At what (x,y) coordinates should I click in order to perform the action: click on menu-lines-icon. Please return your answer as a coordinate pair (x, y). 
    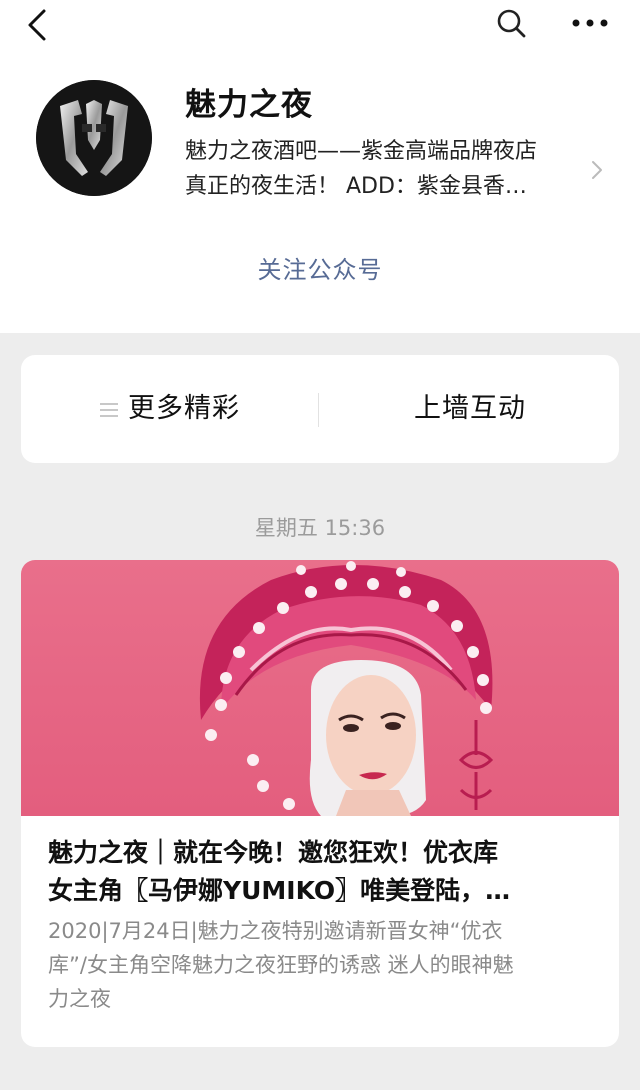
    Looking at the image, I should click on (109, 409).